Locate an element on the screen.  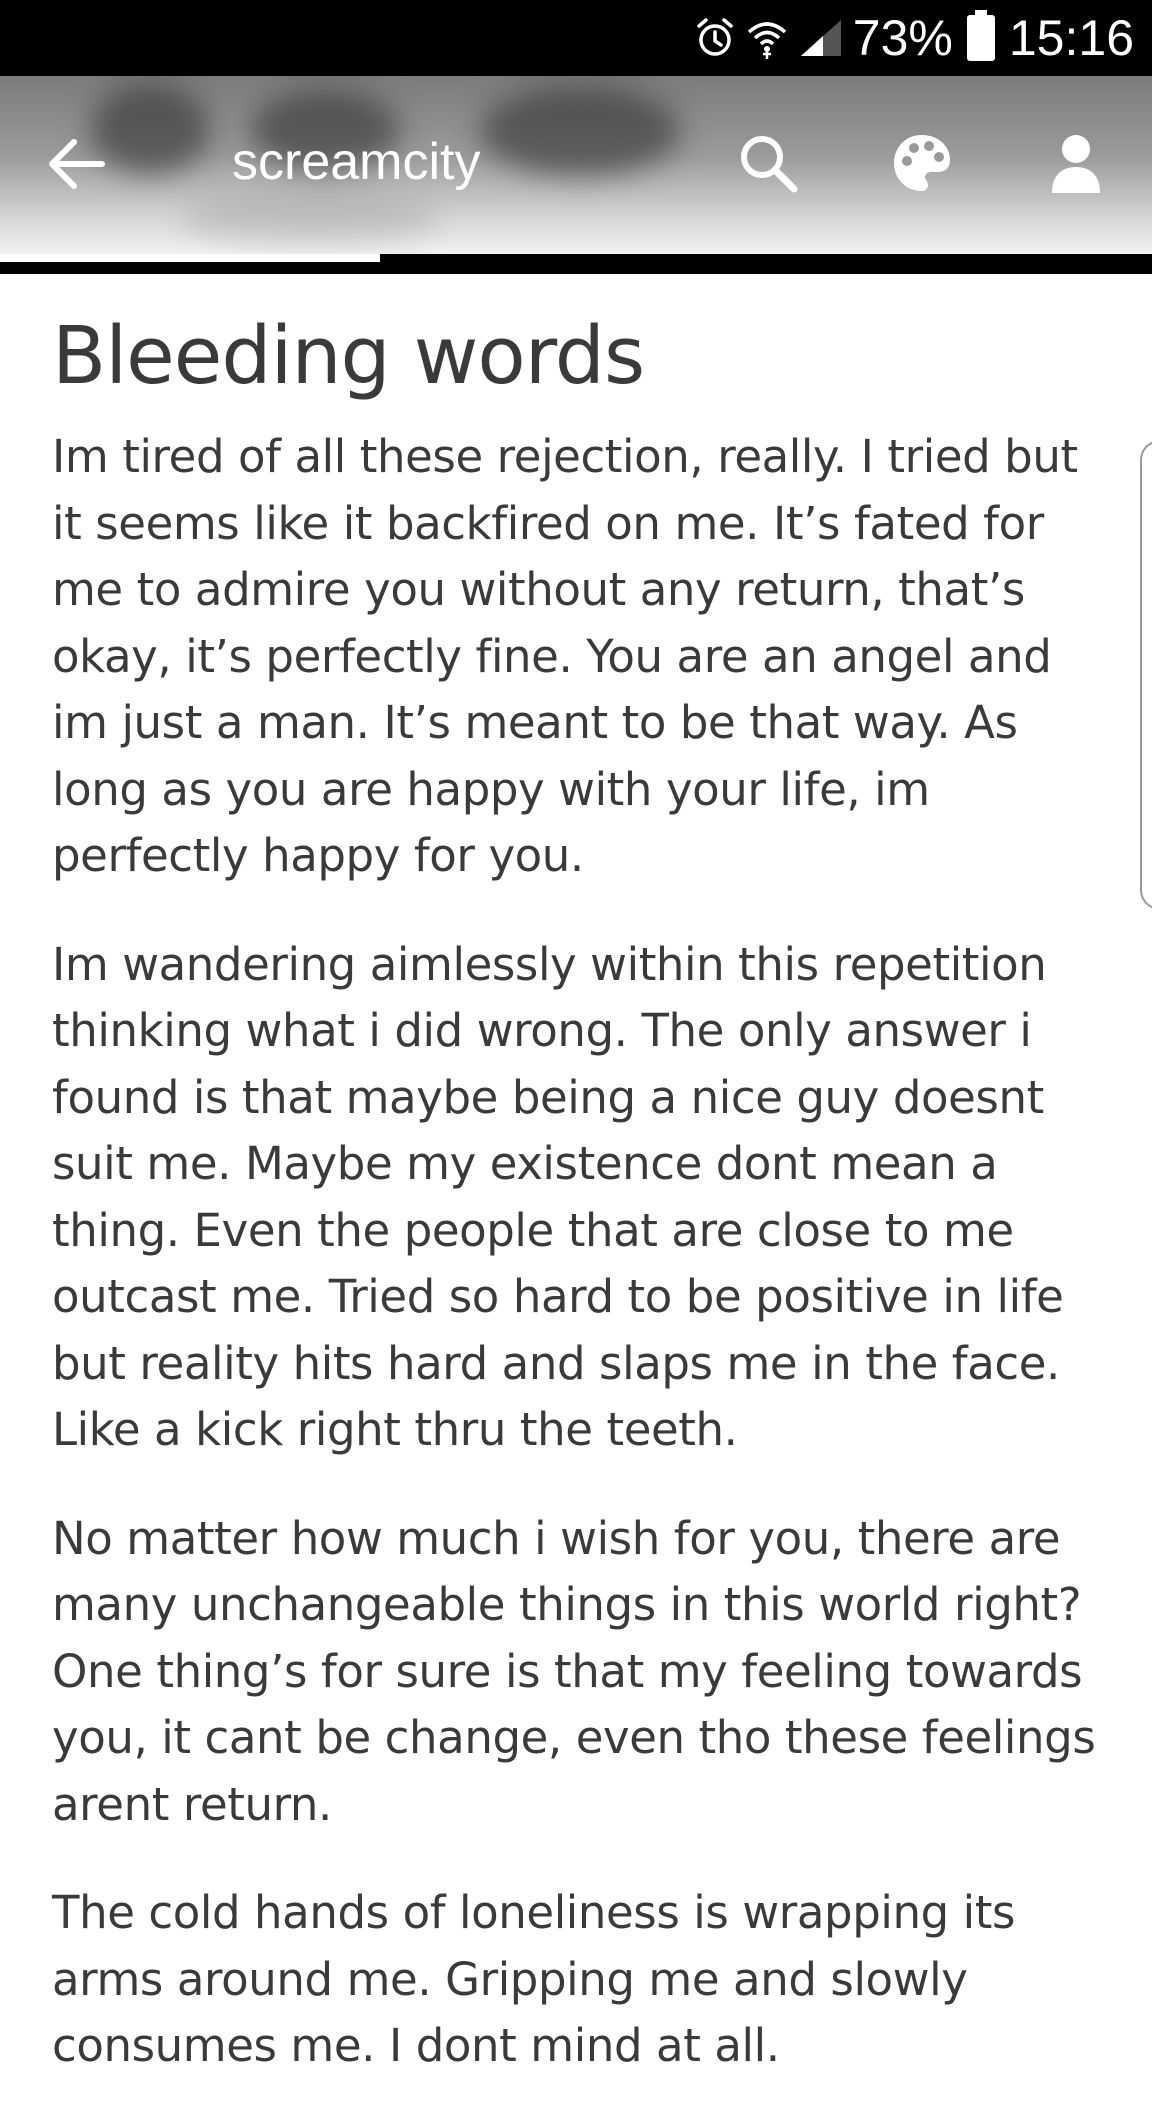
search-icon is located at coordinates (768, 163).